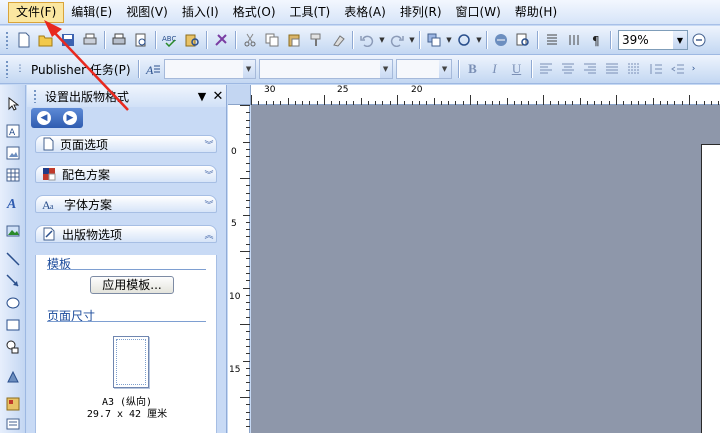 The height and width of the screenshot is (433, 720). Describe the element at coordinates (126, 234) in the screenshot. I see `section-publication-options: 出版物选项 ︽` at that location.